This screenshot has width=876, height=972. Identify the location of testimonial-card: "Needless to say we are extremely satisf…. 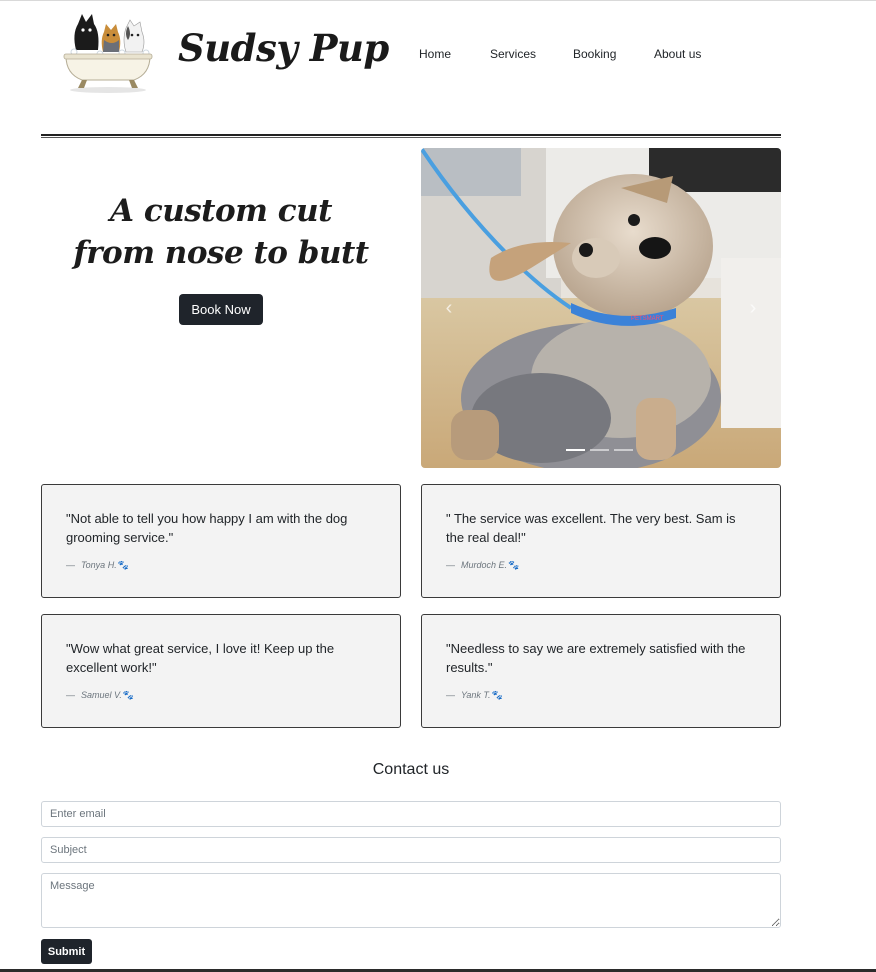
(601, 671).